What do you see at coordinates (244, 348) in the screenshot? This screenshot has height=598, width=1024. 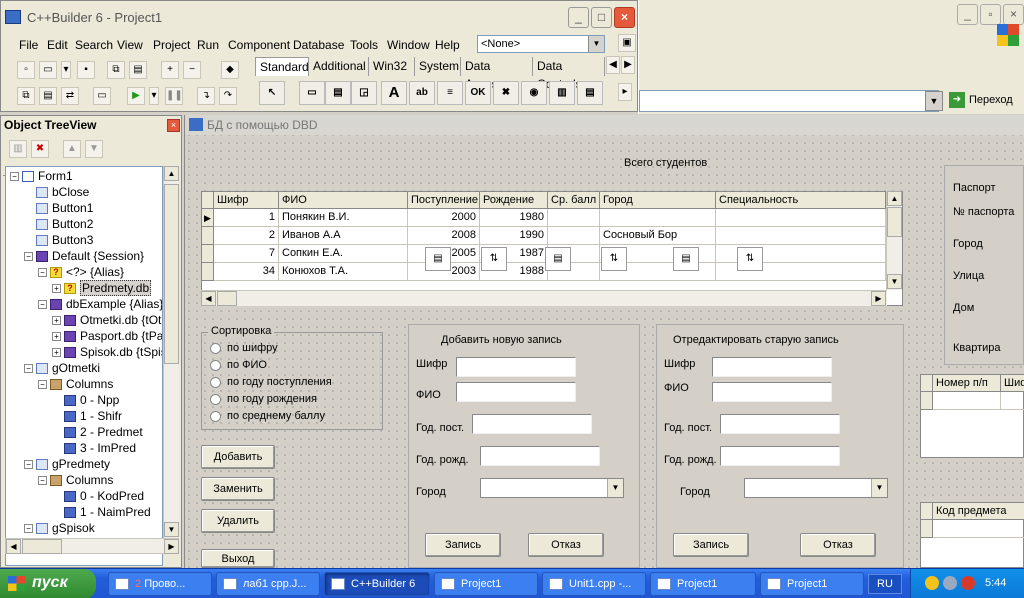 I see `sort-option: по шифру` at bounding box center [244, 348].